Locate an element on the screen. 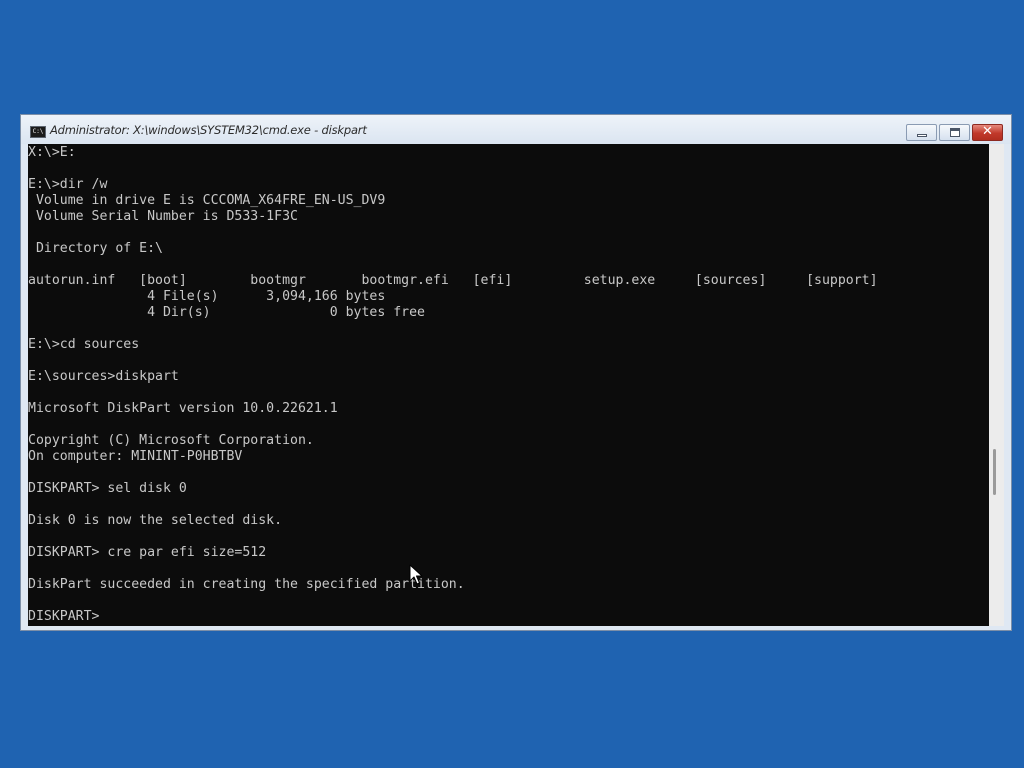 This screenshot has height=768, width=1024. maximize-button is located at coordinates (954, 132).